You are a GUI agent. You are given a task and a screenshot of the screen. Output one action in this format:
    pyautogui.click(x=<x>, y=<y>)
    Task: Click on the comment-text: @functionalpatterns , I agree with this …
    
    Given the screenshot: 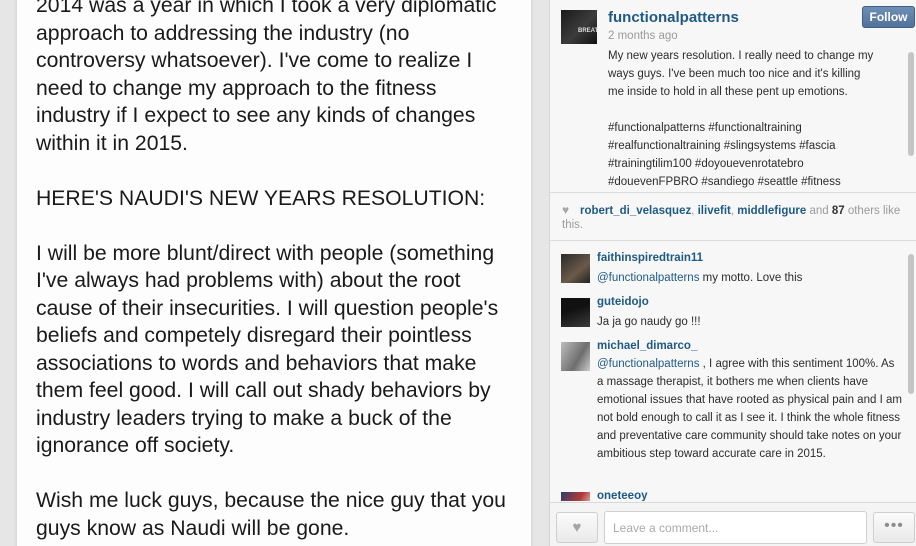 What is the action you would take?
    pyautogui.click(x=749, y=409)
    